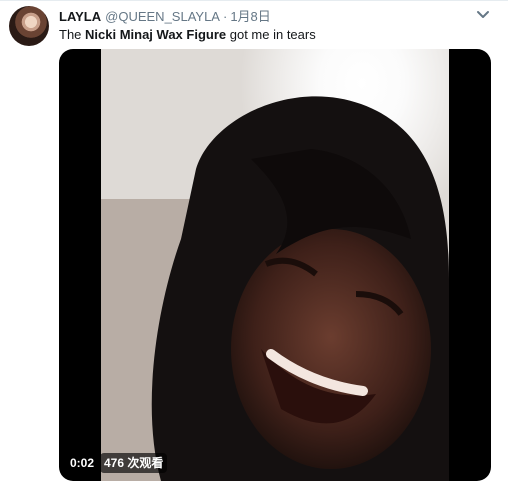 This screenshot has width=508, height=491. What do you see at coordinates (483, 15) in the screenshot?
I see `chevron-down-icon` at bounding box center [483, 15].